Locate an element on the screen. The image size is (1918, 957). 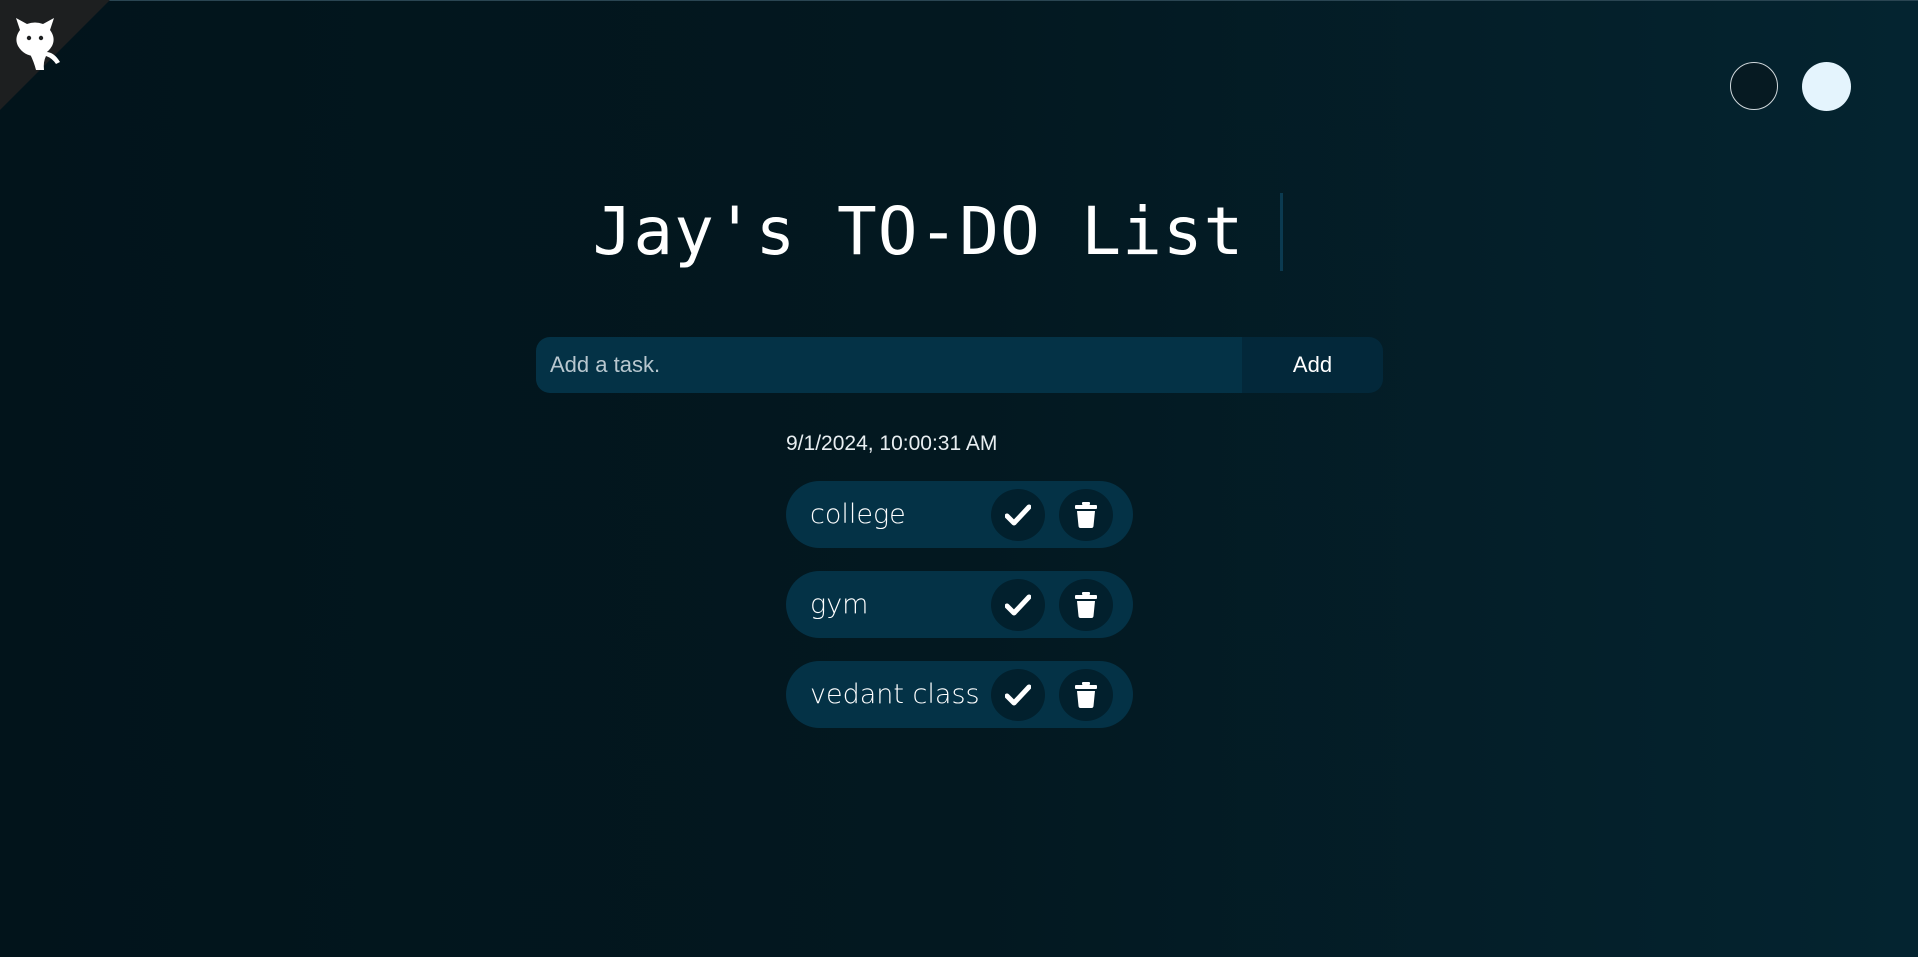
add-button: Add is located at coordinates (1312, 365).